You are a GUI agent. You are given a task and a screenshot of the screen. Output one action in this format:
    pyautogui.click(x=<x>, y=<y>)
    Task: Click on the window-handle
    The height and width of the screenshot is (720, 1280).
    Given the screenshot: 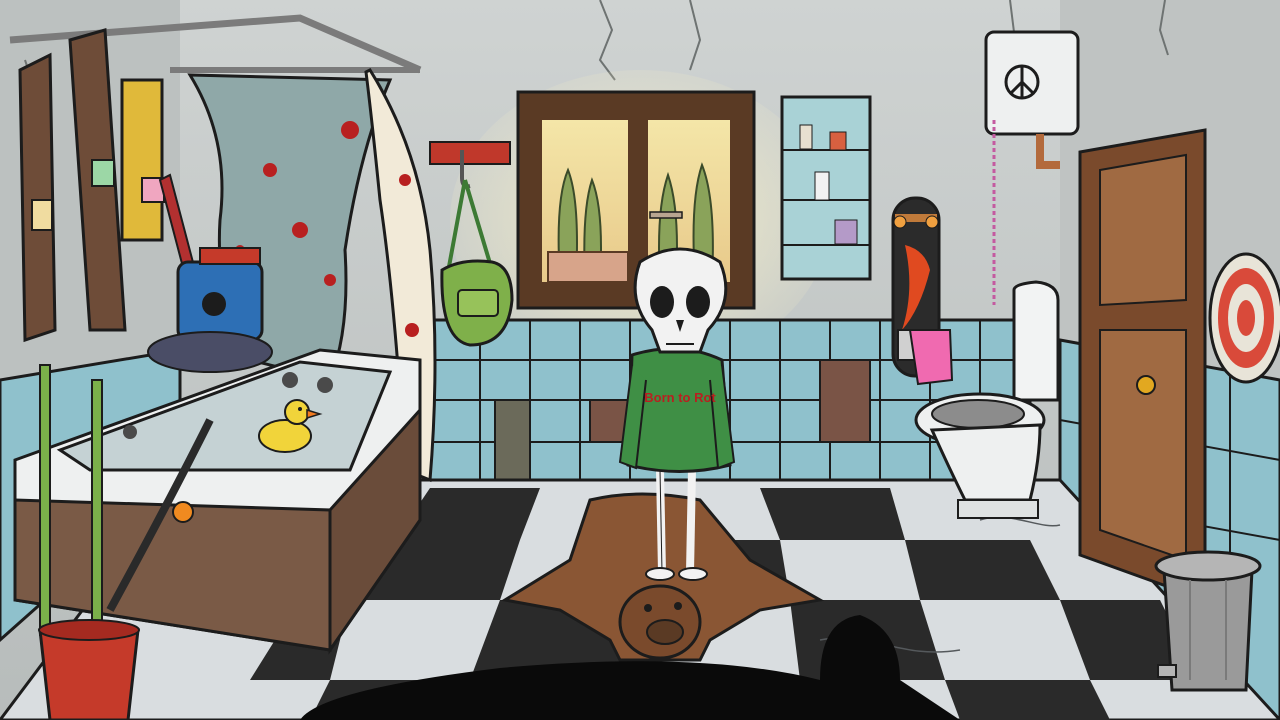 What is the action you would take?
    pyautogui.click(x=666, y=215)
    